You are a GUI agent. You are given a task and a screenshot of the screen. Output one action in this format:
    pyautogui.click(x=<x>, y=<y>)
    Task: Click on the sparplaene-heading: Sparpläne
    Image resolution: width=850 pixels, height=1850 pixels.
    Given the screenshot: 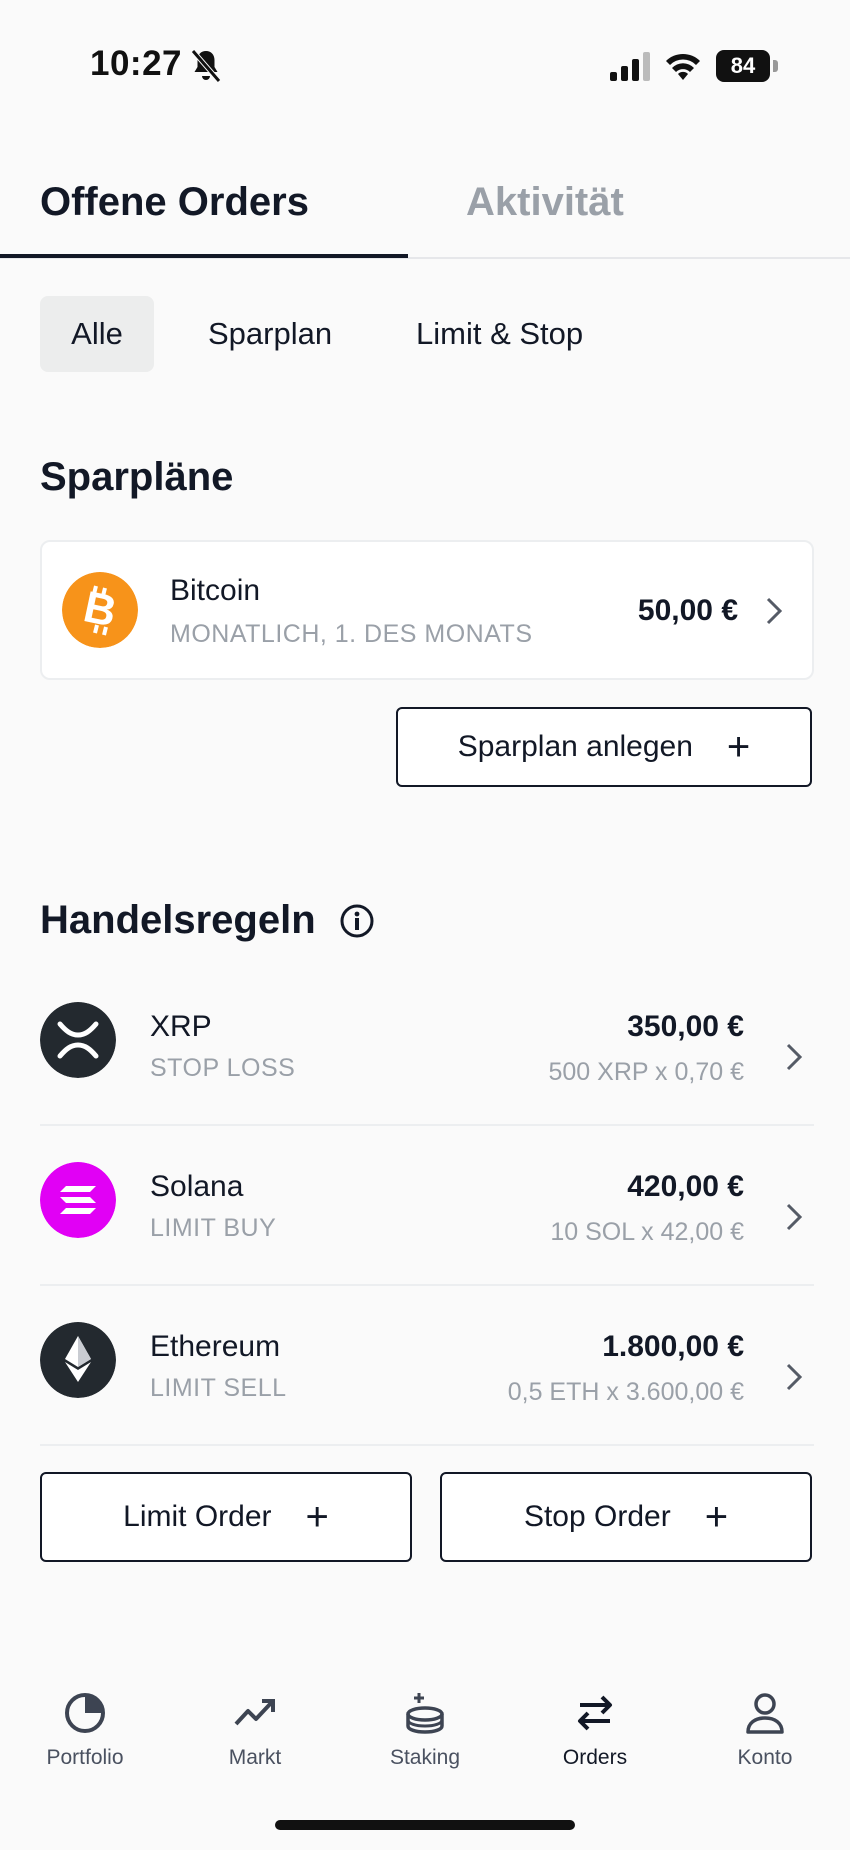 What is the action you would take?
    pyautogui.click(x=137, y=477)
    